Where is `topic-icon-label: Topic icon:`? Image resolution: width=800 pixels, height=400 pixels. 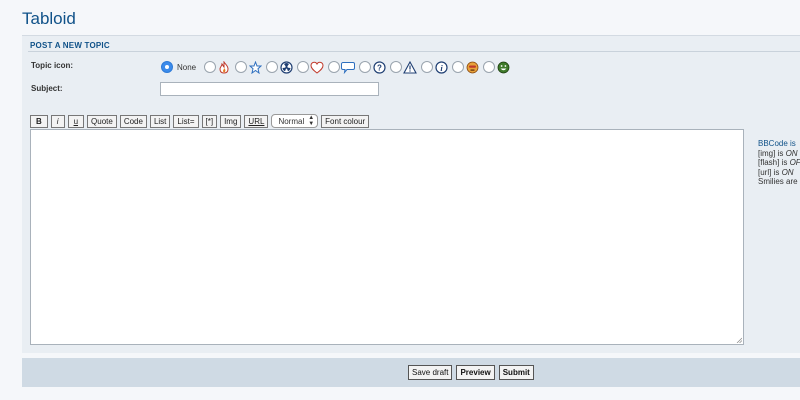 topic-icon-label: Topic icon: is located at coordinates (52, 65).